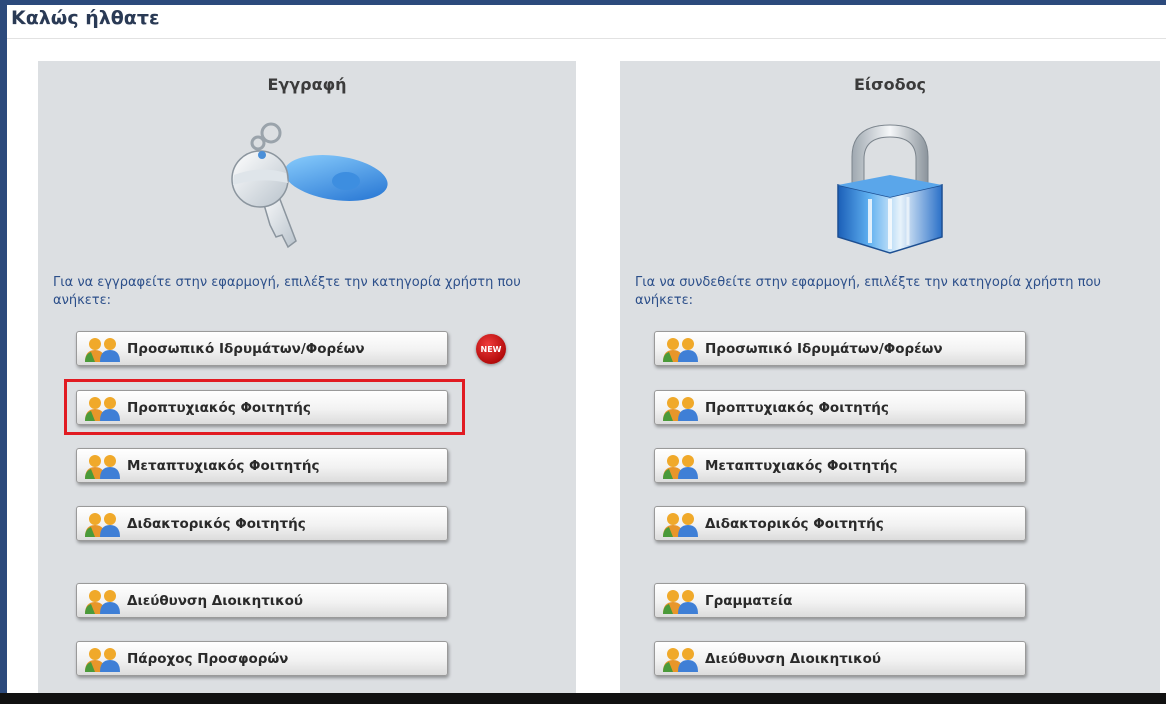 The image size is (1166, 704). I want to click on window-frame-left, so click(3, 352).